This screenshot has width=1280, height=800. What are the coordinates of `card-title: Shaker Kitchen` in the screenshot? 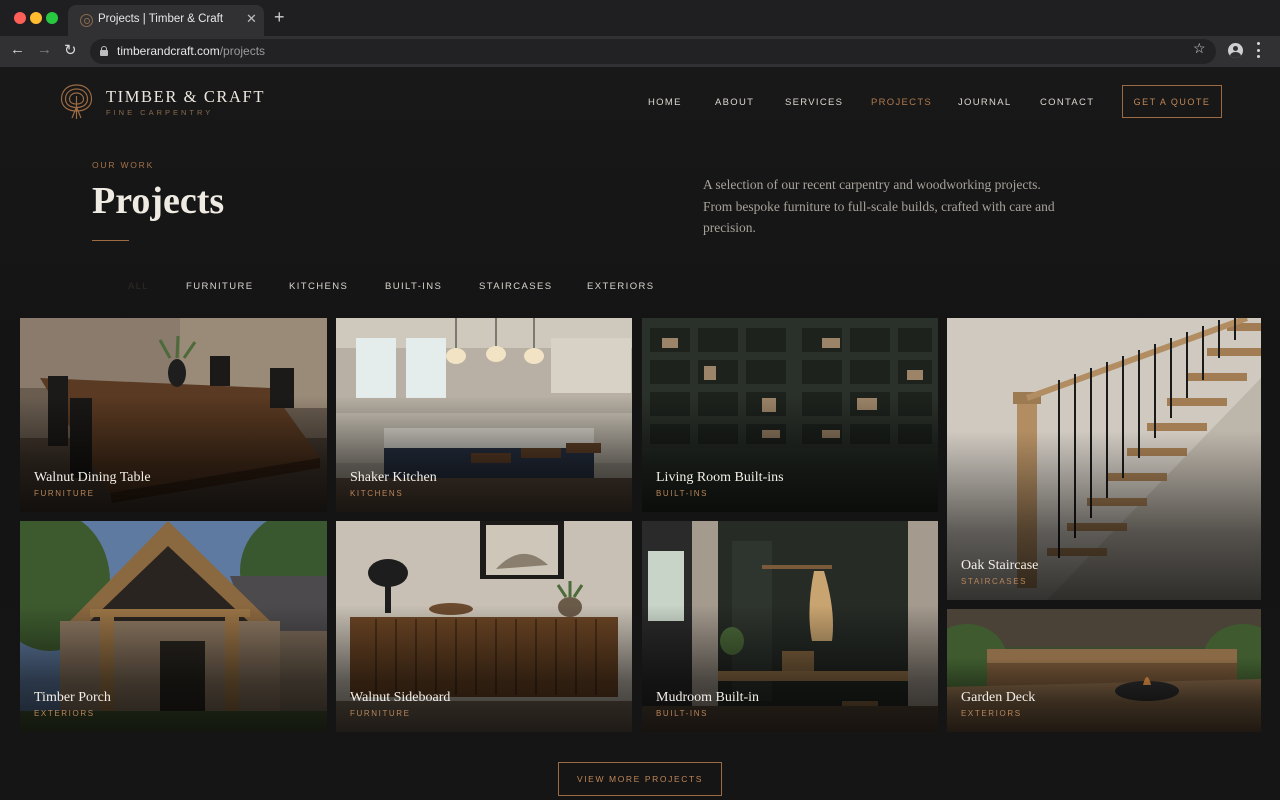 It's located at (393, 477).